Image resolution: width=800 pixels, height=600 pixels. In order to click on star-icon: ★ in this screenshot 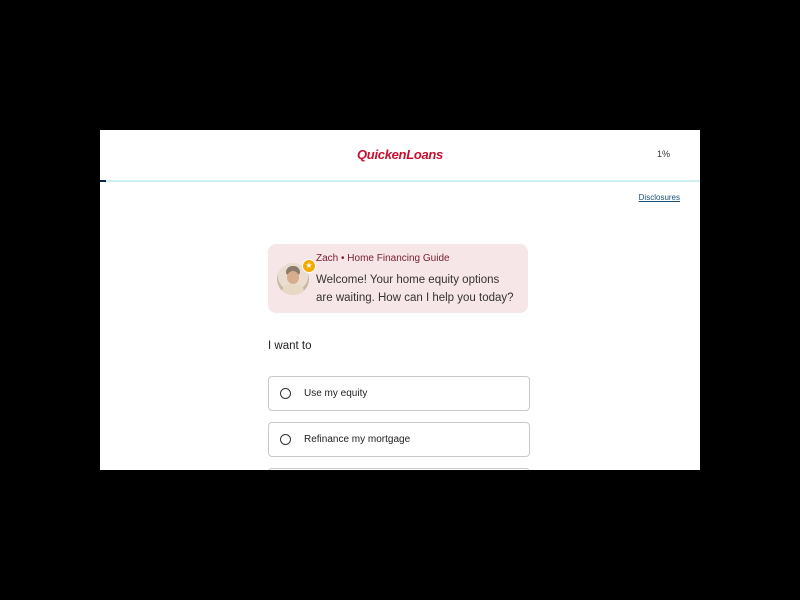, I will do `click(309, 266)`.